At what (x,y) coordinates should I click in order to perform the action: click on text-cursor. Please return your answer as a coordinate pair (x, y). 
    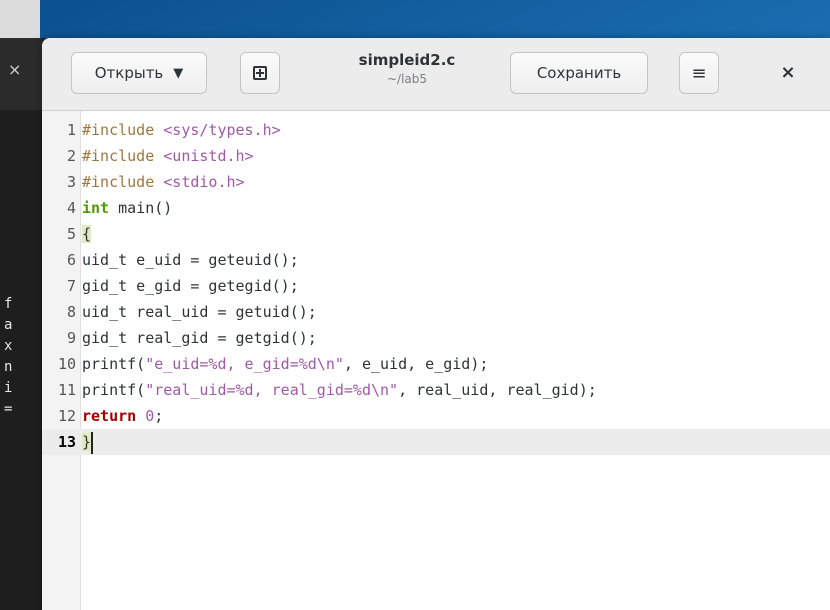
    Looking at the image, I should click on (92, 442).